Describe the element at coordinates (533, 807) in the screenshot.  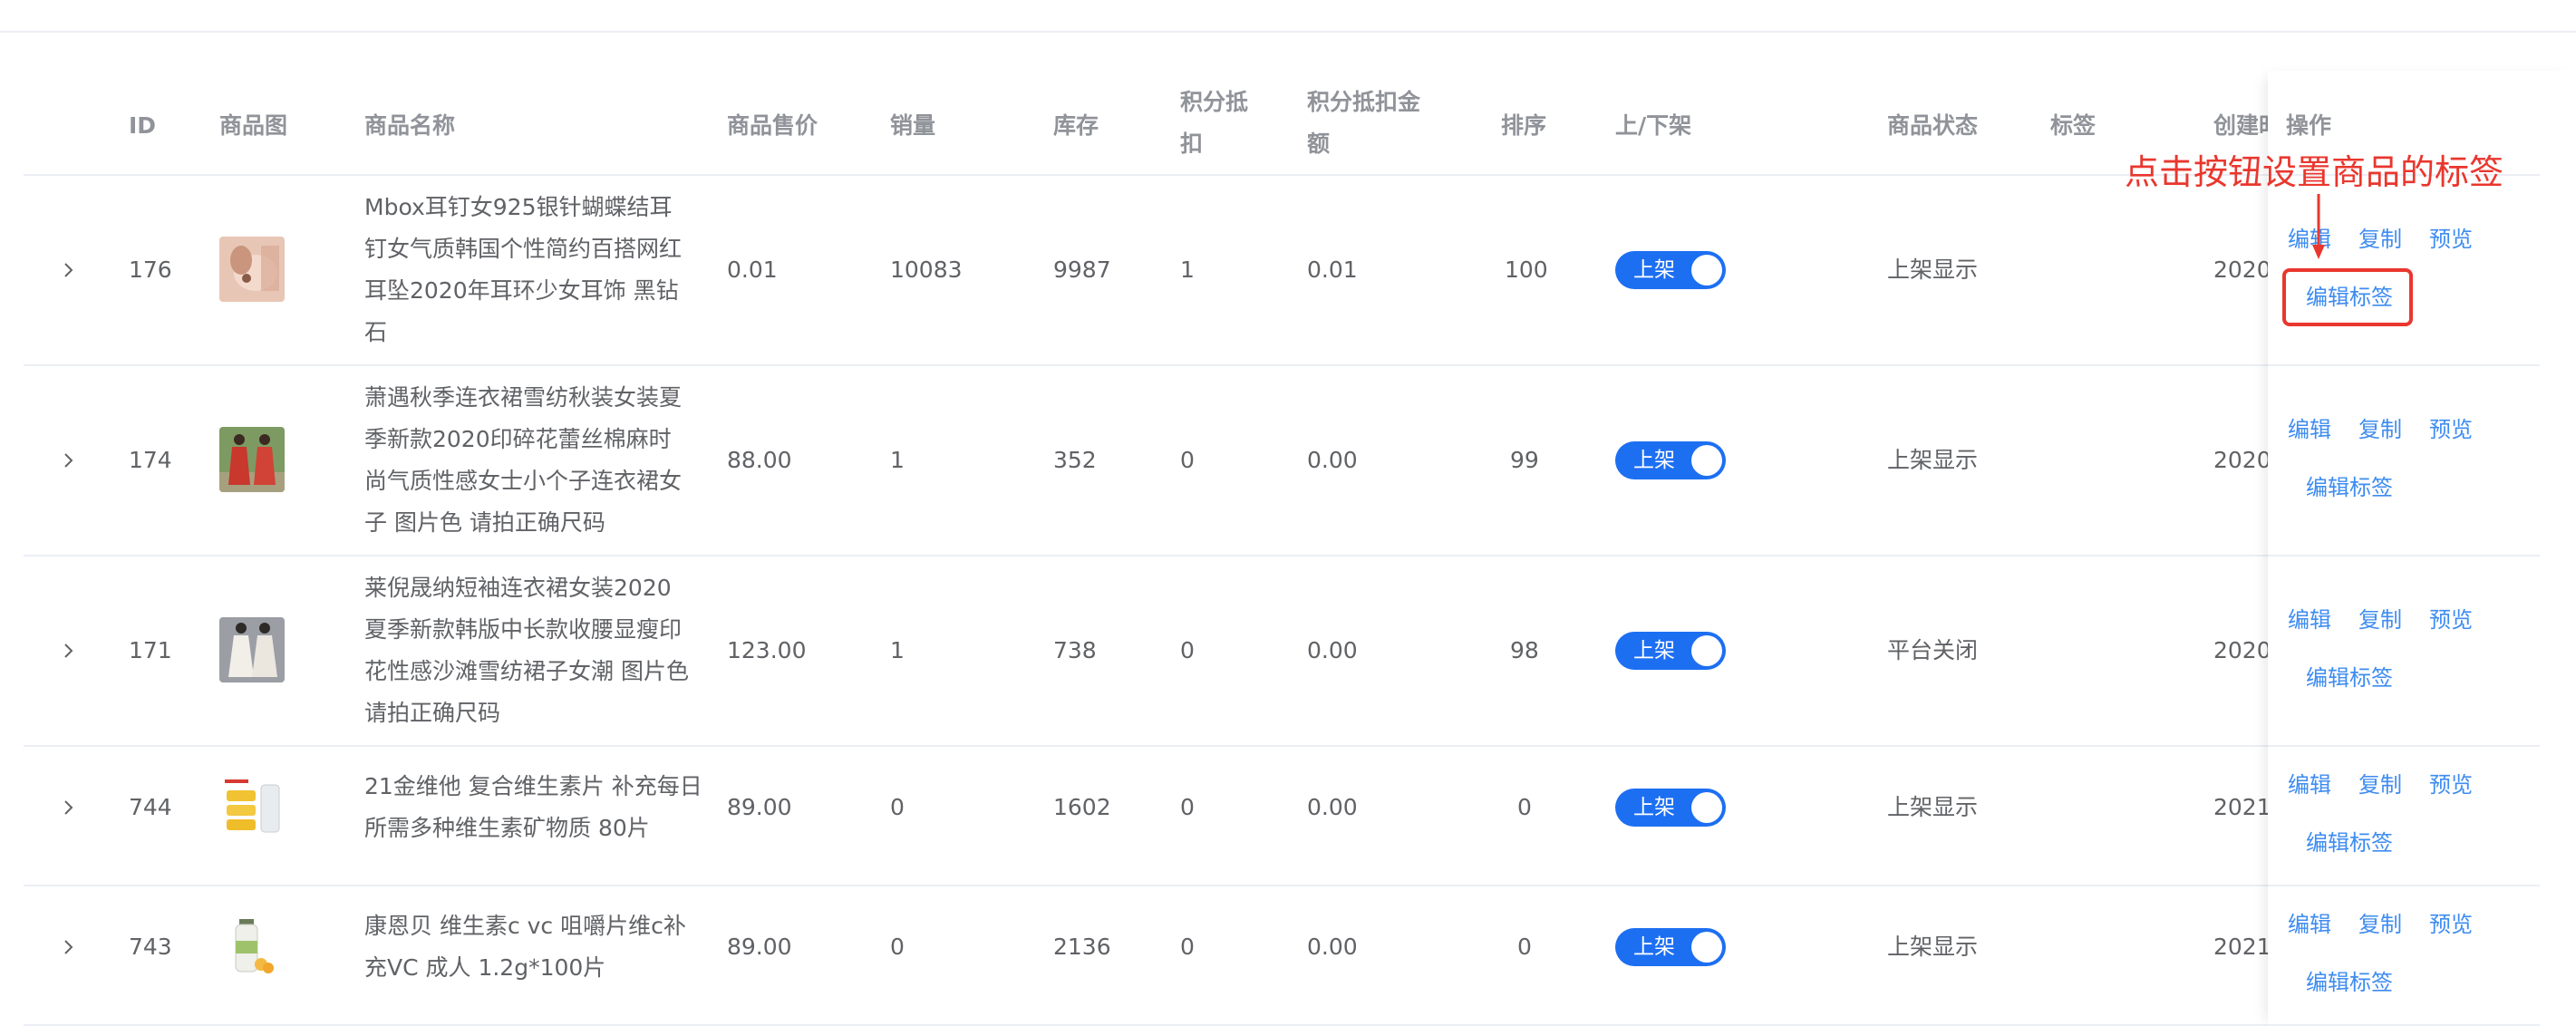
I see `product-name: 21金维他 复合维生素片 补充每日所需多种维生素矿物质 80片` at that location.